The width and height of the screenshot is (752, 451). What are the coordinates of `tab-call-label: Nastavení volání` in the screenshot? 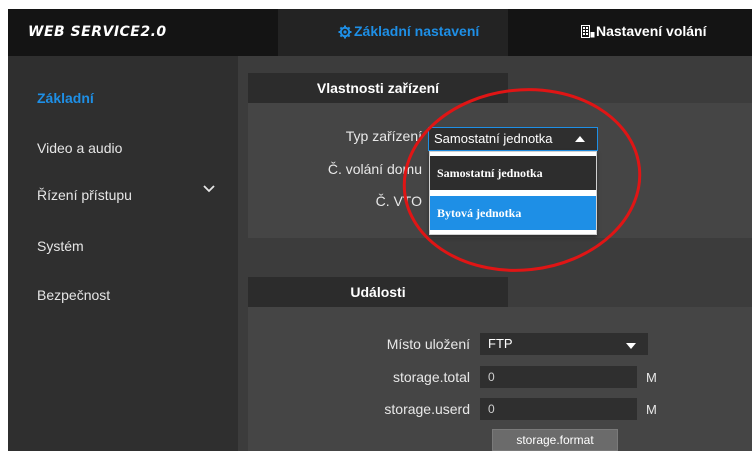 It's located at (651, 31).